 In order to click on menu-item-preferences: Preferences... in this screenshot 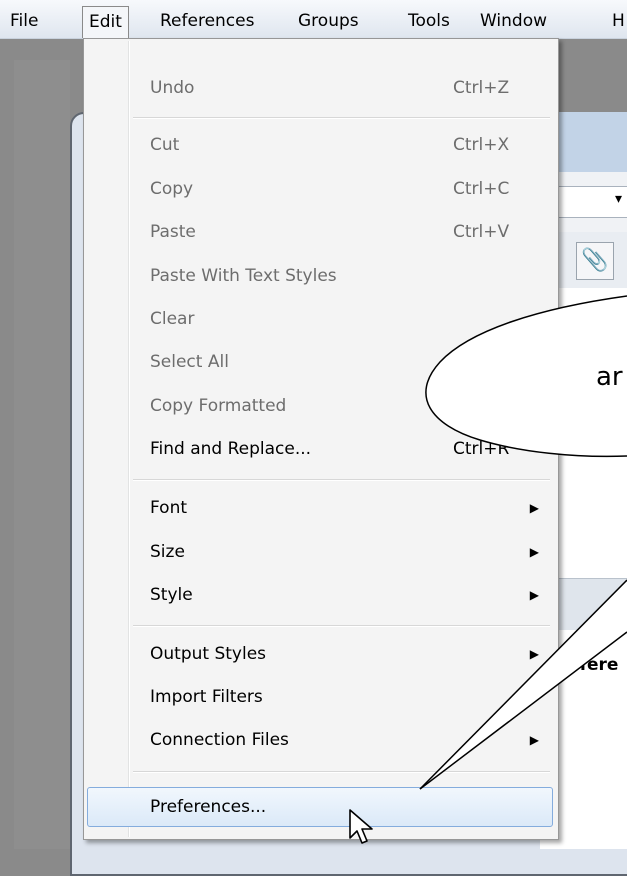, I will do `click(320, 807)`.